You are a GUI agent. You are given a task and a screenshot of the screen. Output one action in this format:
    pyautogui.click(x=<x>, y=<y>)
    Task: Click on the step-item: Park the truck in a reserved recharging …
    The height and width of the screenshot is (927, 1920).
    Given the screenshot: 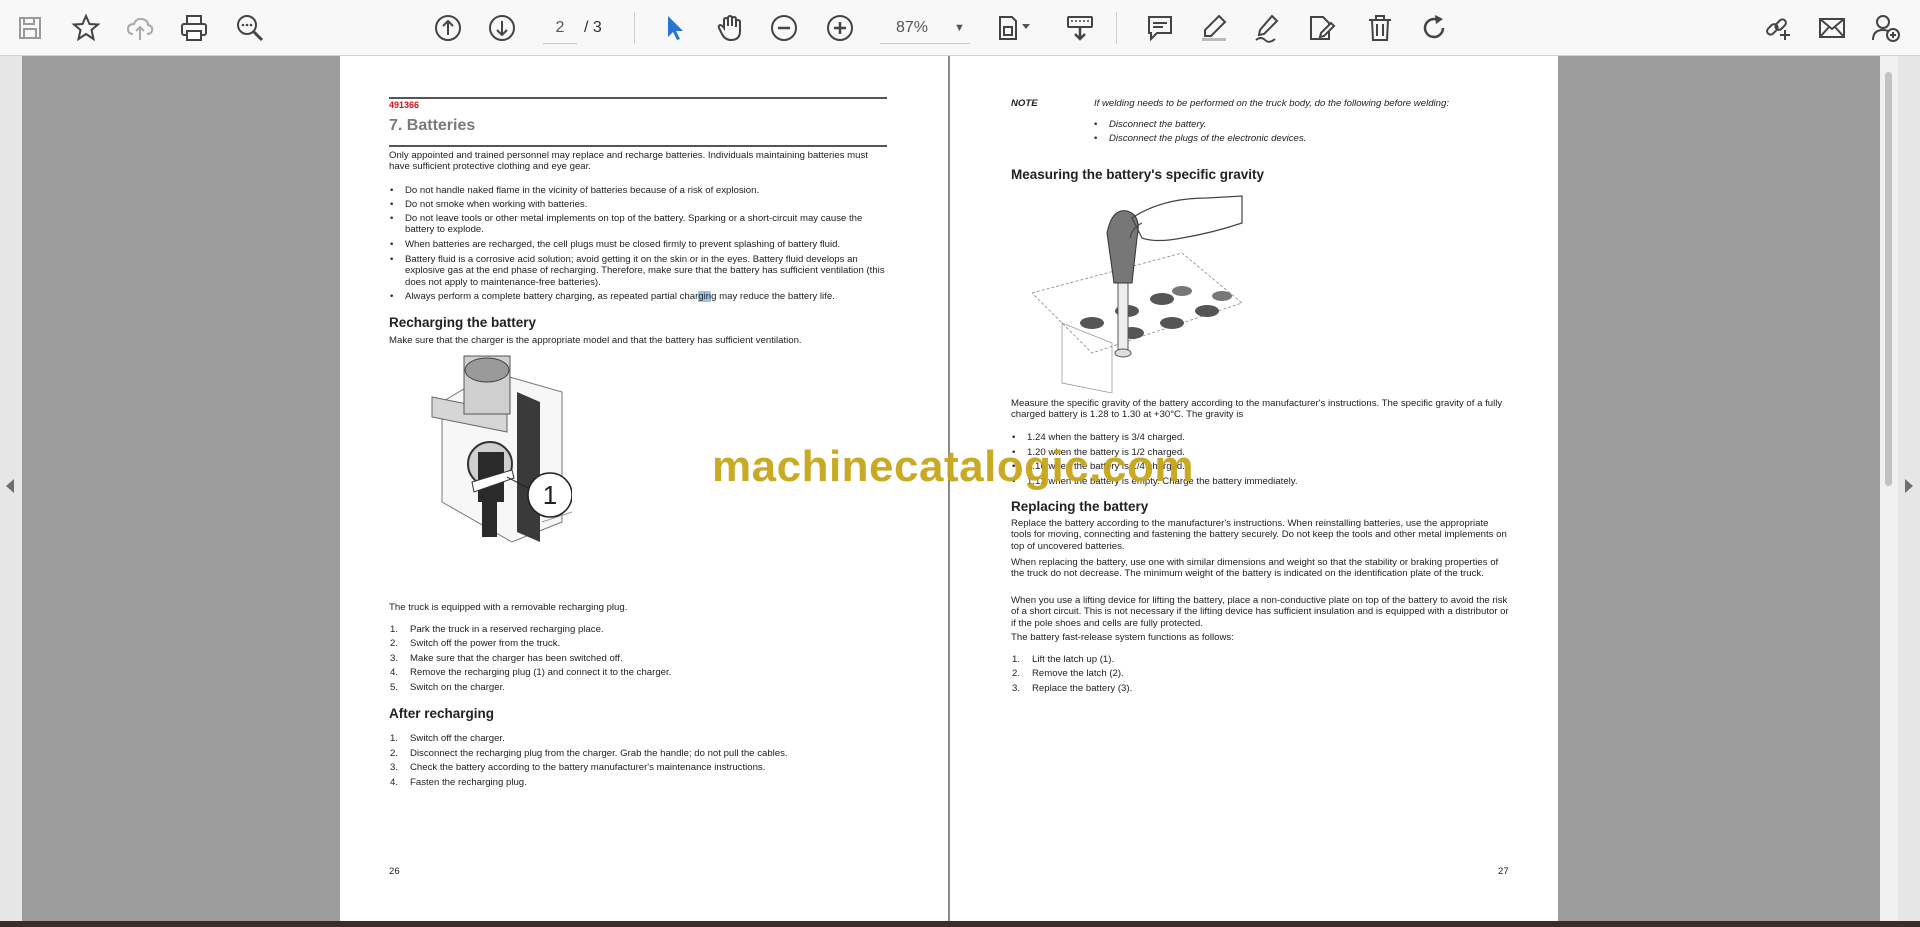 What is the action you would take?
    pyautogui.click(x=507, y=629)
    